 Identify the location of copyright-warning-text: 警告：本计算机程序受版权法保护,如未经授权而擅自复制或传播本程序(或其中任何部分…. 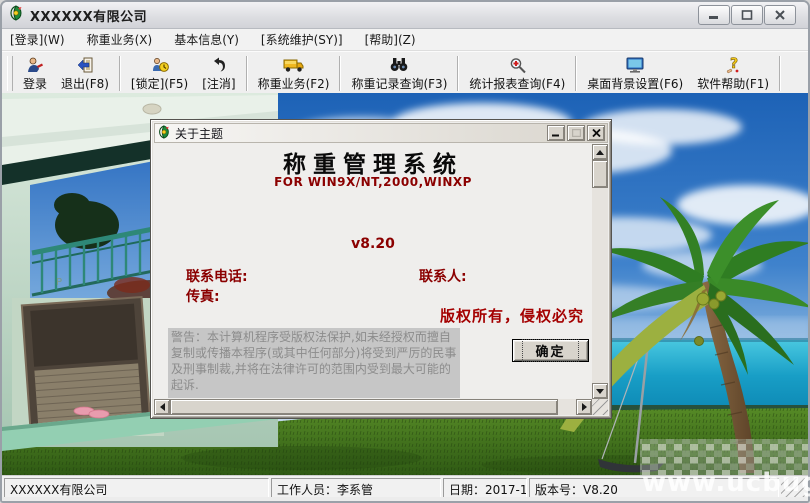
(314, 363).